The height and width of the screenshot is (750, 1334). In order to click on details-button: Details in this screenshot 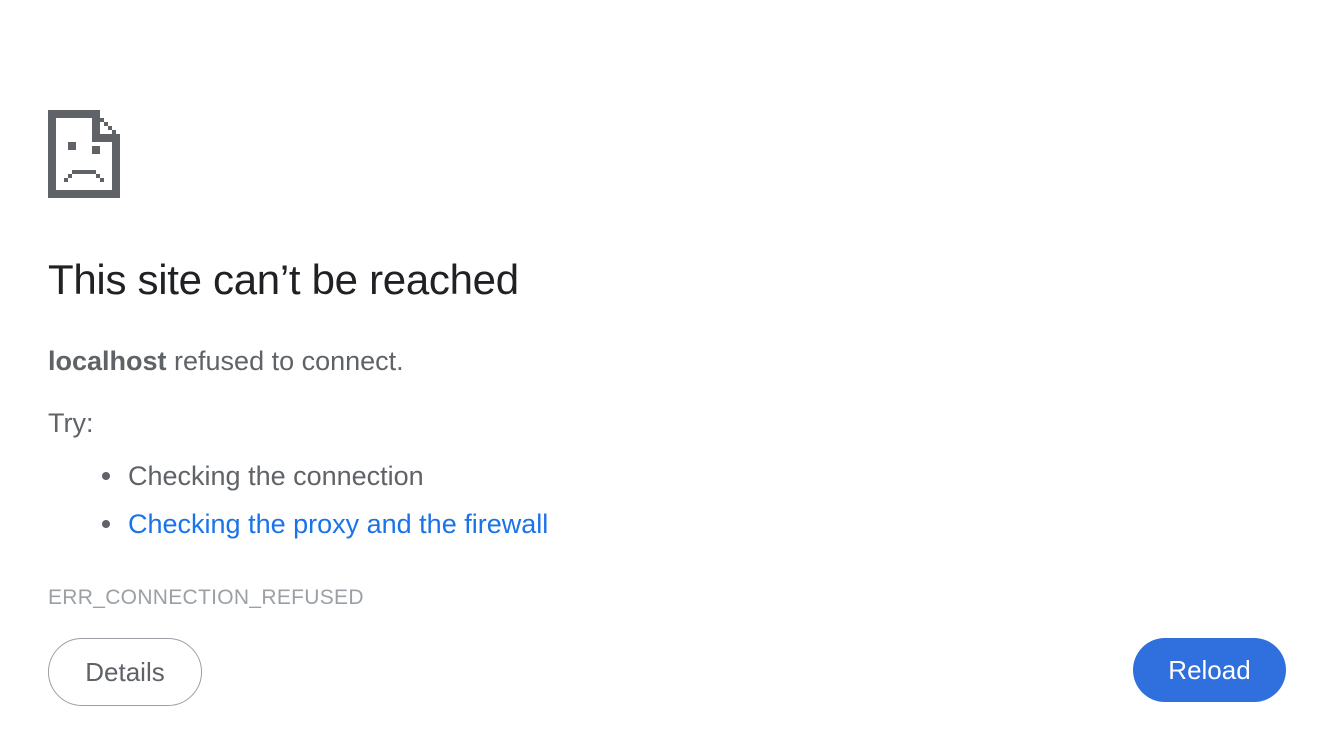, I will do `click(125, 672)`.